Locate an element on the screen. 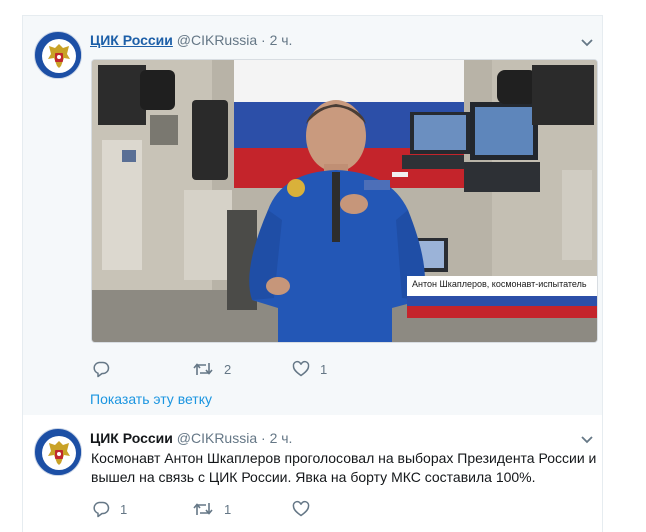 Image resolution: width=646 pixels, height=532 pixels. tweet-actions: 2 1 is located at coordinates (242, 369).